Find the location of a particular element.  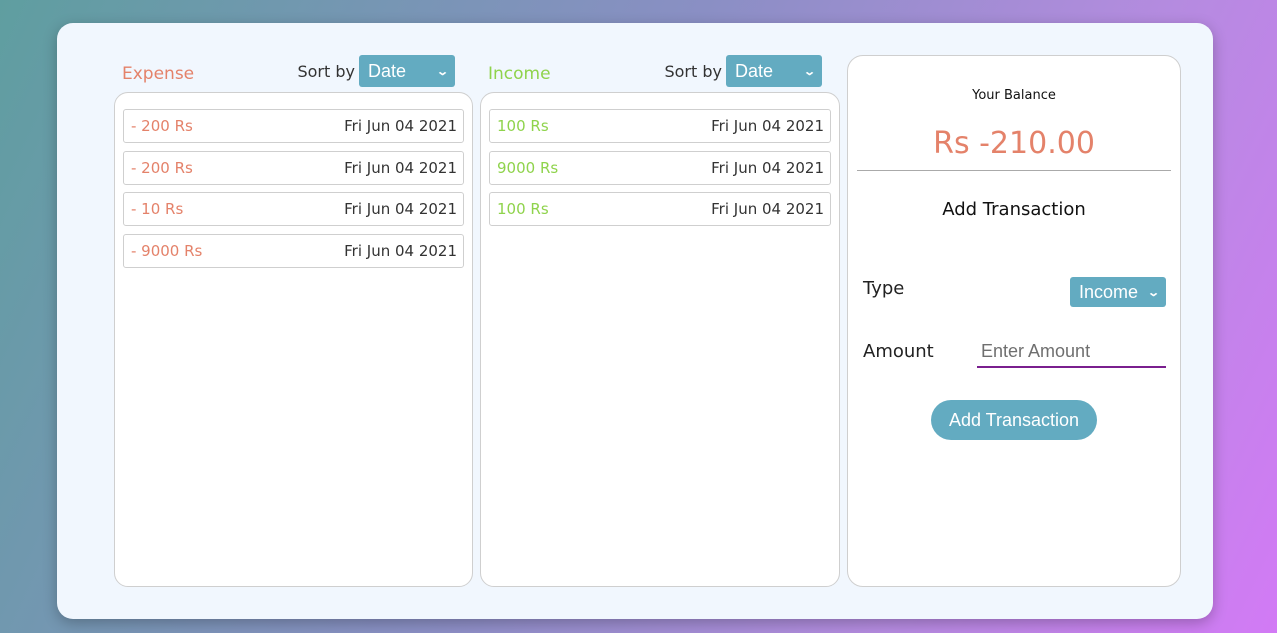

expense-item: - 10 Rs Fri Jun 04 2021 is located at coordinates (293, 209).